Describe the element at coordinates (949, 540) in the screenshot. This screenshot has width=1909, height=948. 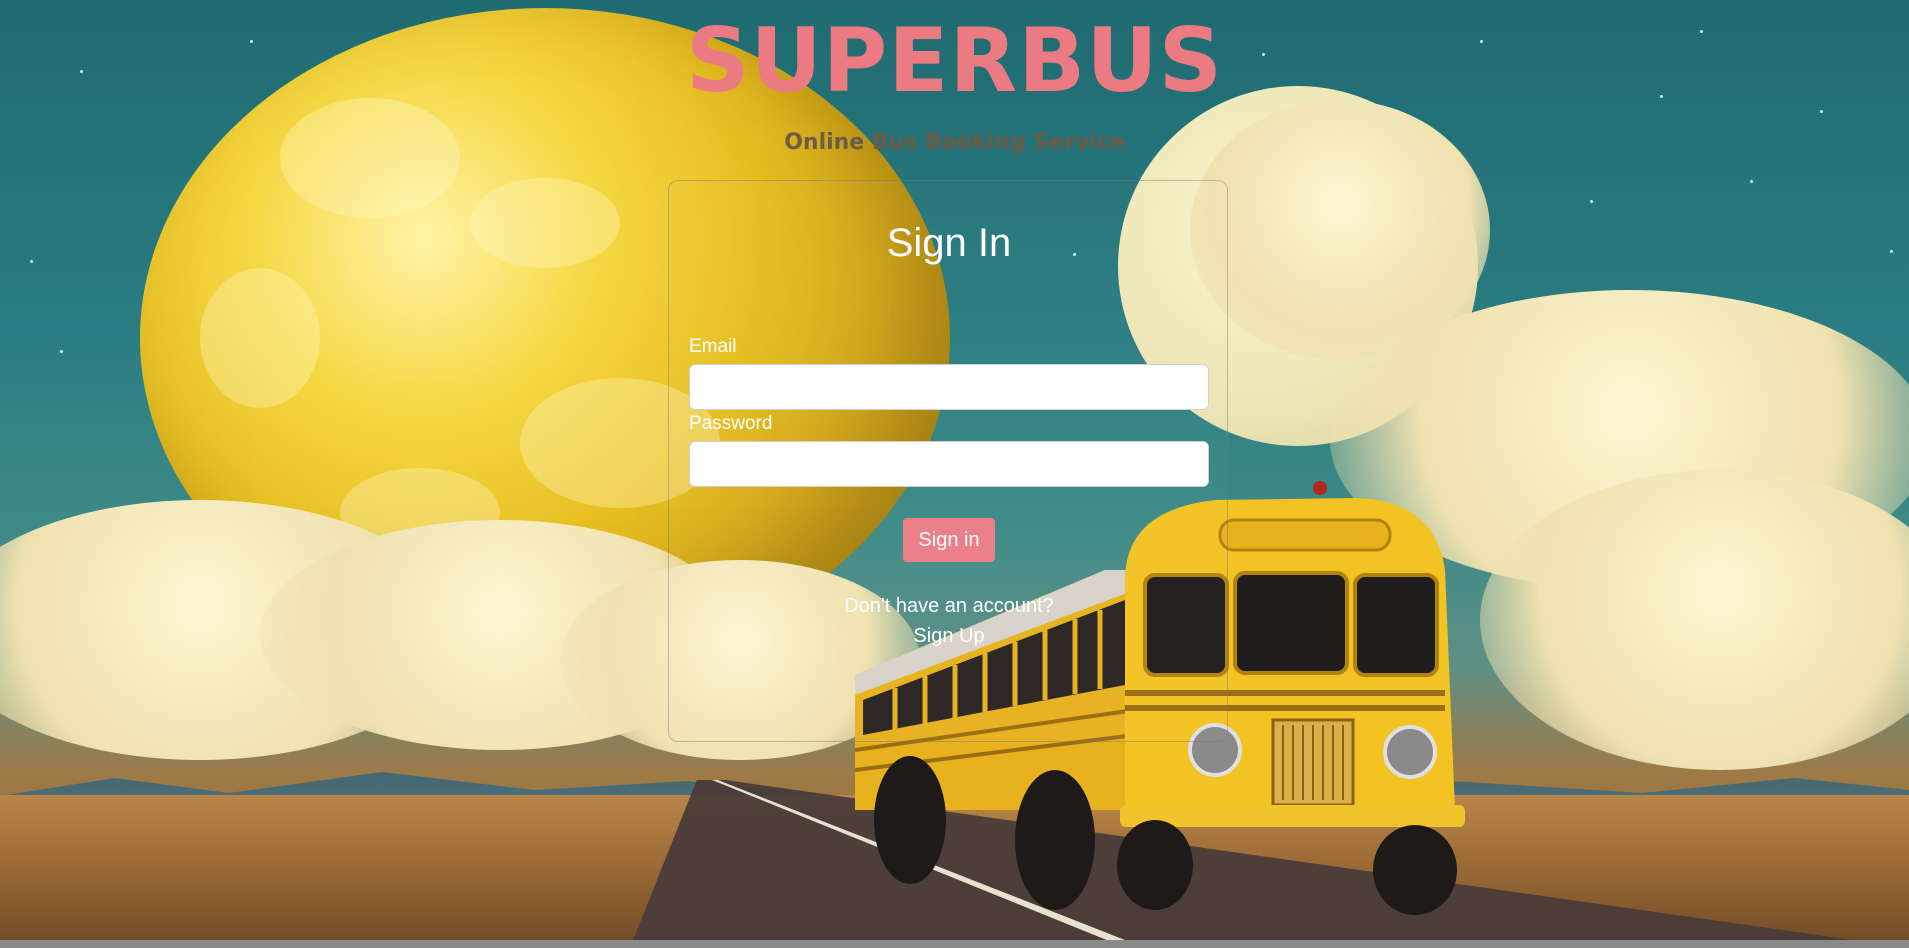
I see `signin-button: Sign in` at that location.